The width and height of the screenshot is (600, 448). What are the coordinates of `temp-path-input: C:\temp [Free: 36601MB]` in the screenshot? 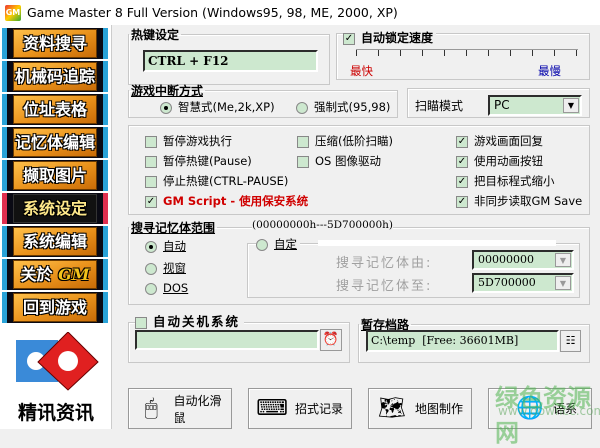 It's located at (462, 341).